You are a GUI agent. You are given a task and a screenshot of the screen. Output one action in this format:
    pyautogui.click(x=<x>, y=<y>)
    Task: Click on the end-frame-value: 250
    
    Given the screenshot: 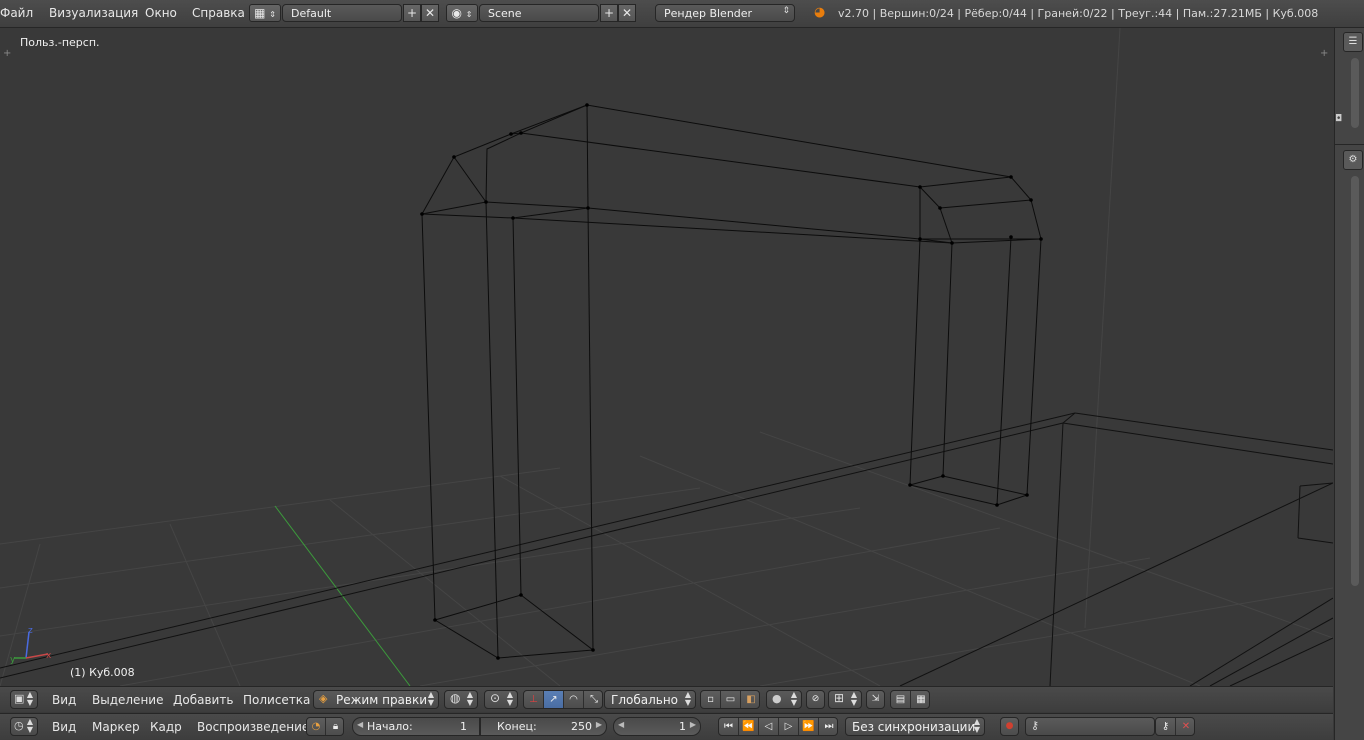 What is the action you would take?
    pyautogui.click(x=581, y=726)
    